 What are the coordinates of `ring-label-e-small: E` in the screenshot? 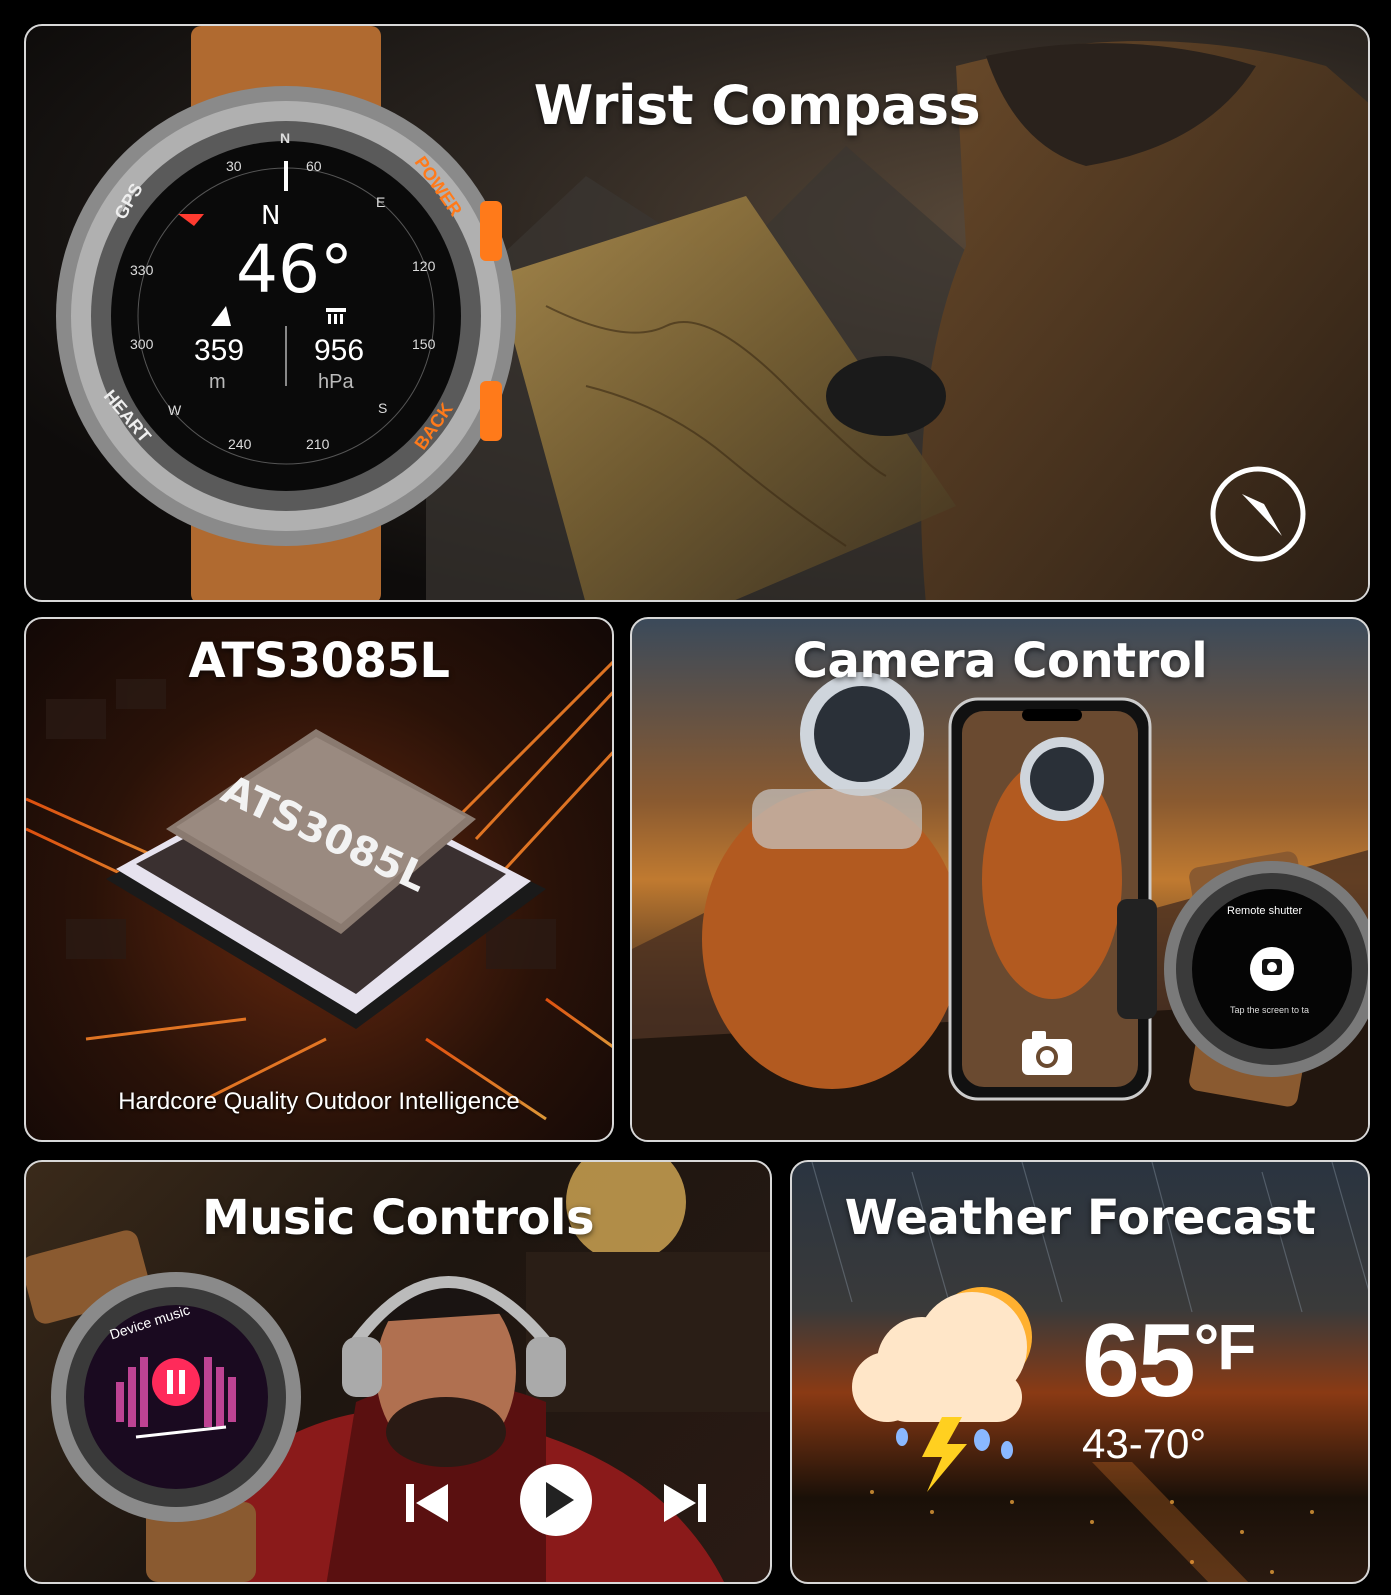 It's located at (381, 202).